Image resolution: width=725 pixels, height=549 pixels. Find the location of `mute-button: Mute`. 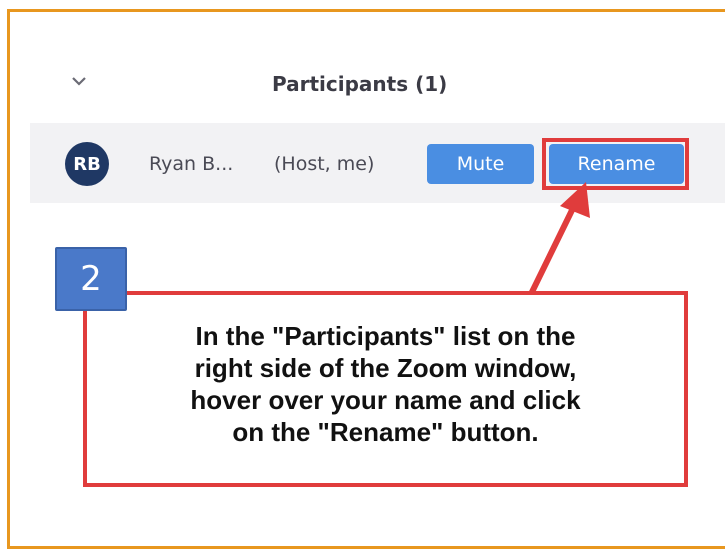

mute-button: Mute is located at coordinates (480, 164).